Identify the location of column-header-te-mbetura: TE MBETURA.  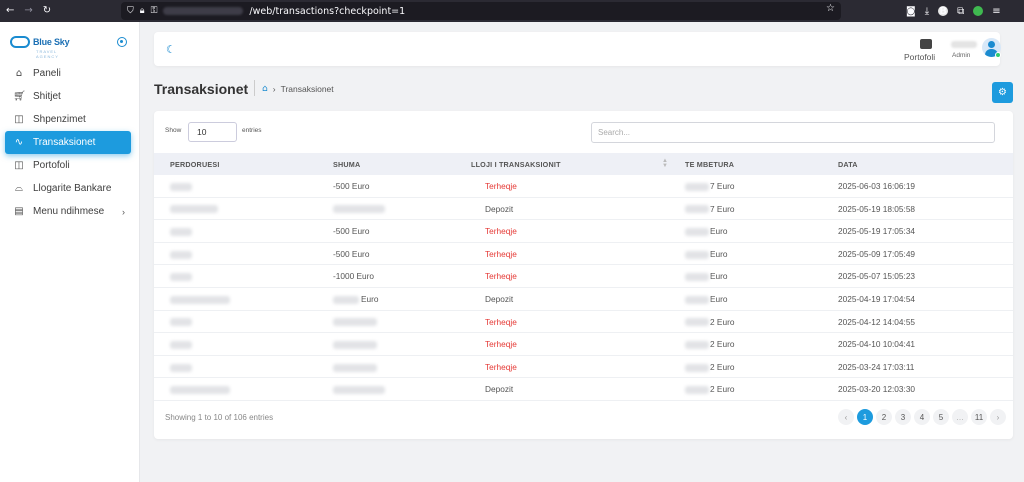
(709, 164).